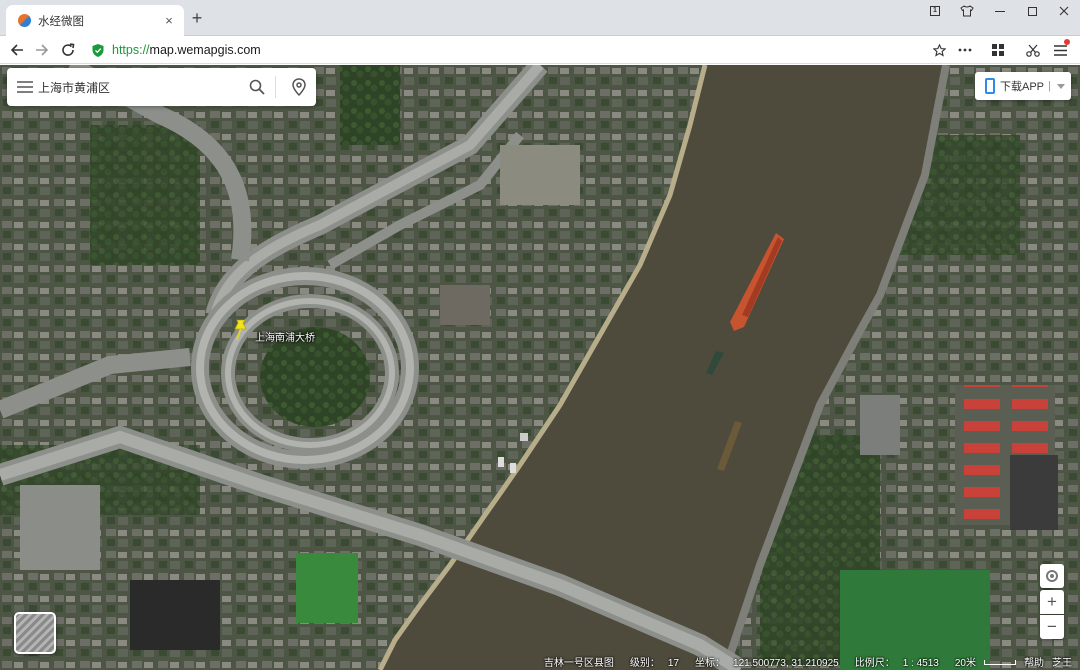  I want to click on extensions-icon, so click(998, 50).